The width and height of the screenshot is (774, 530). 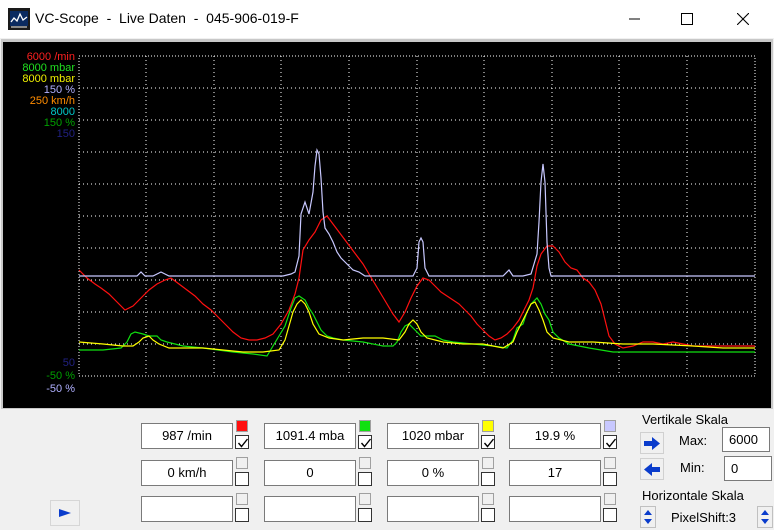 I want to click on close-icon, so click(x=743, y=19).